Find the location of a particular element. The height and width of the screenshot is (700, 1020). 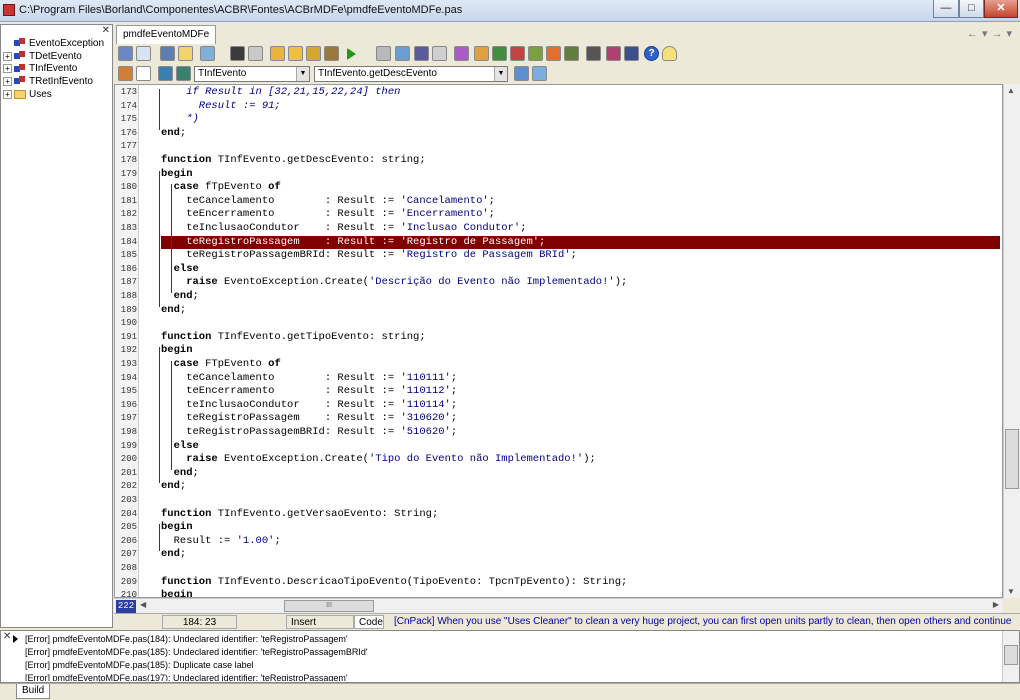

tip-lightbulb-icon is located at coordinates (669, 53).